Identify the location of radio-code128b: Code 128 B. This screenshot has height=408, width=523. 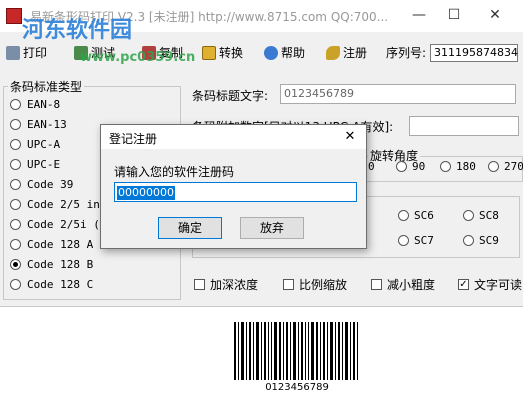
(51, 264).